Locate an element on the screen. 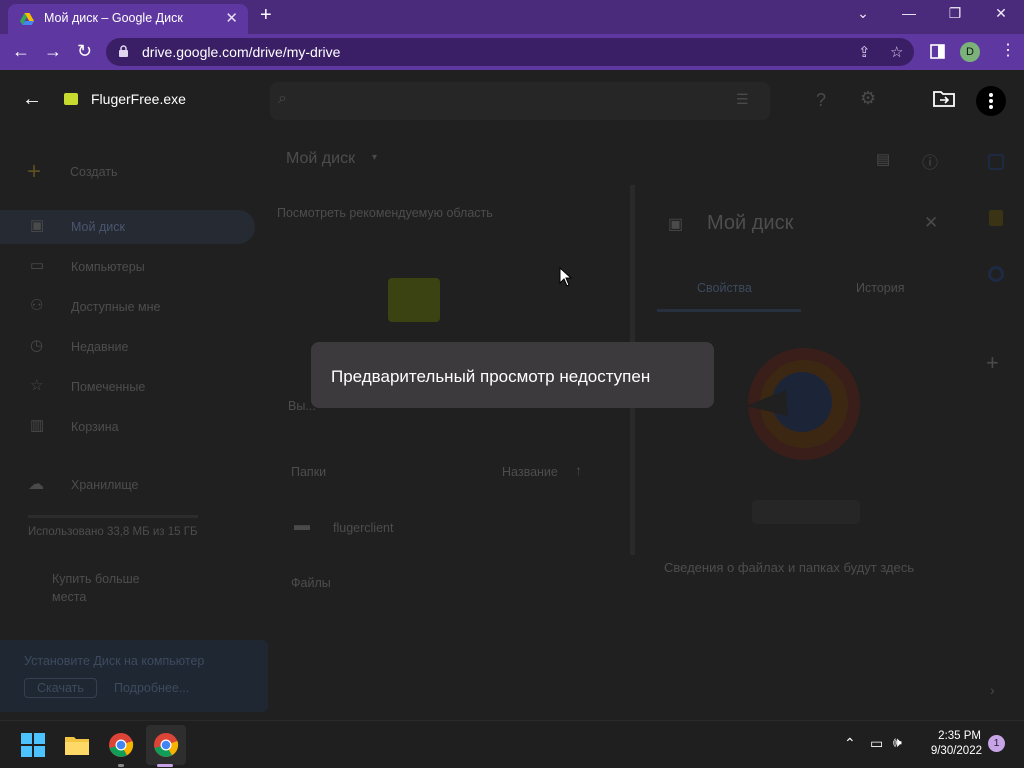 The image size is (1024, 768). list-view-icon: ▤ is located at coordinates (883, 159).